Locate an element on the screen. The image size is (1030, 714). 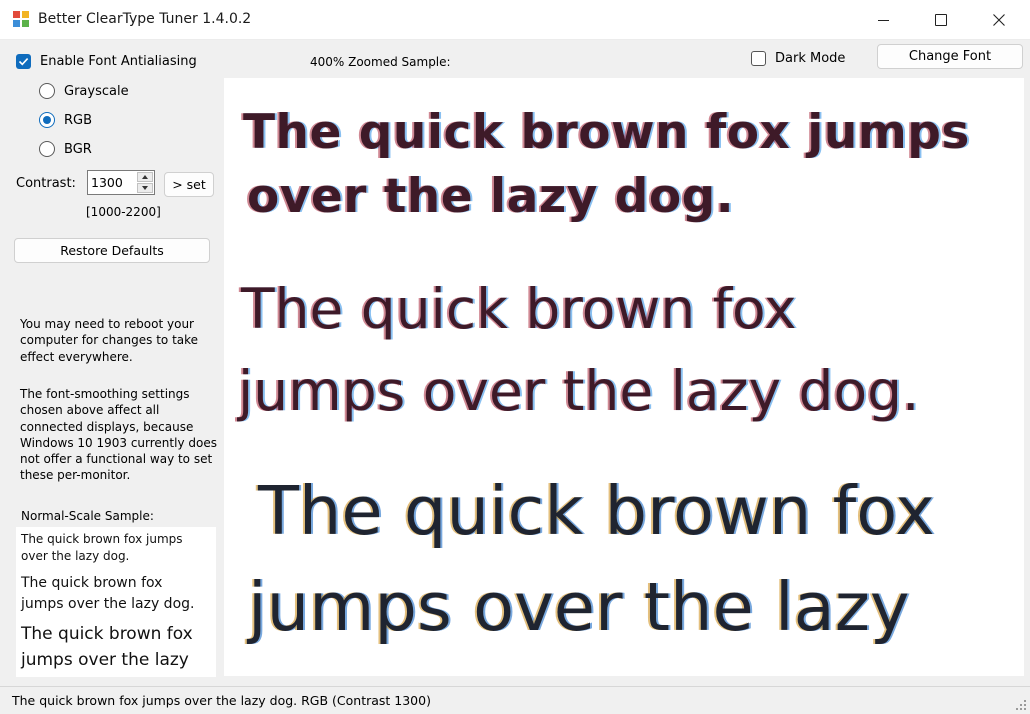
maximize-button is located at coordinates (941, 20).